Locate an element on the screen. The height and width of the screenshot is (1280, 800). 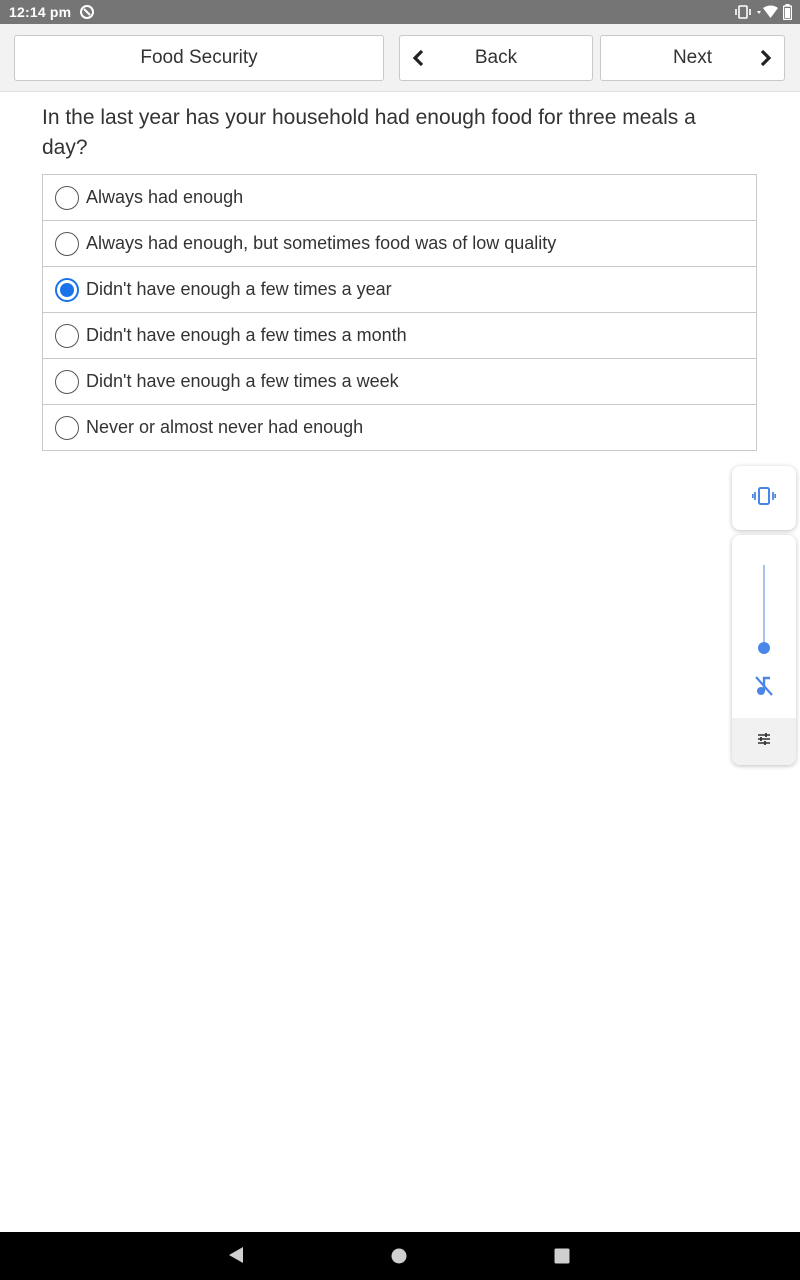
radio-button-selected is located at coordinates (67, 289).